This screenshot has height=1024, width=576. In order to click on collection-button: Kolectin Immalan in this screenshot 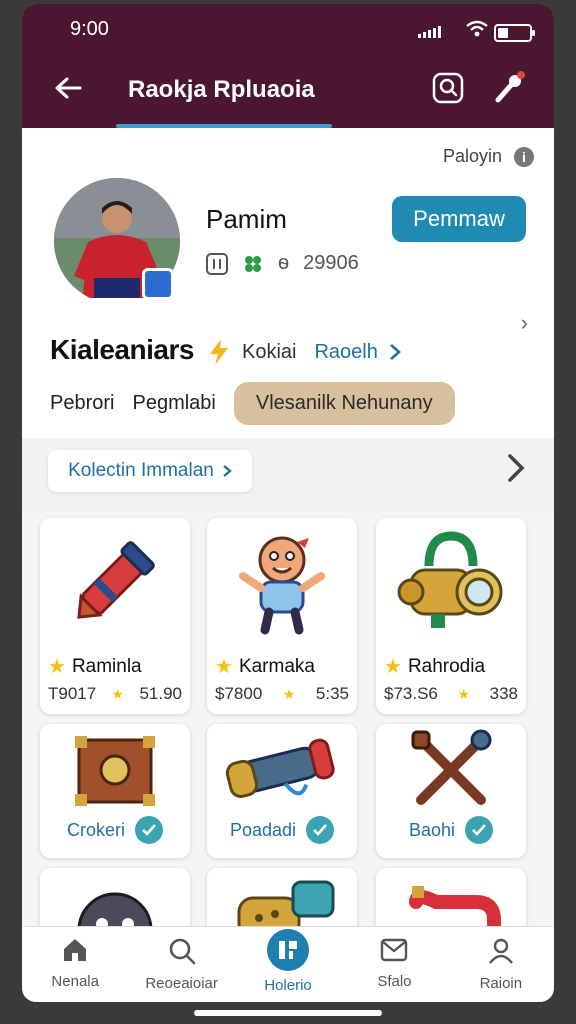, I will do `click(150, 471)`.